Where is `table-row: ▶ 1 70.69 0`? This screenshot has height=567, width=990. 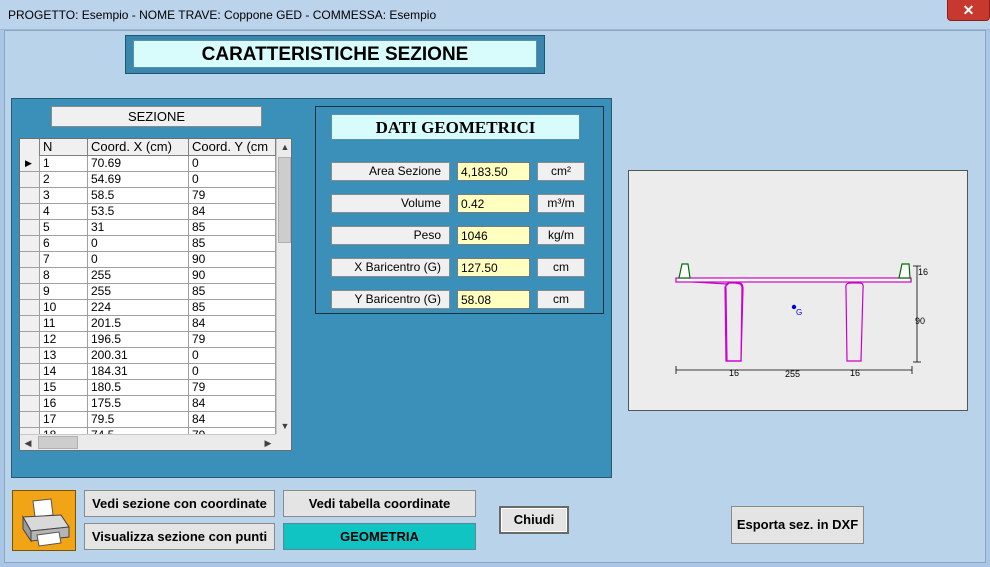
table-row: ▶ 1 70.69 0 is located at coordinates (148, 164).